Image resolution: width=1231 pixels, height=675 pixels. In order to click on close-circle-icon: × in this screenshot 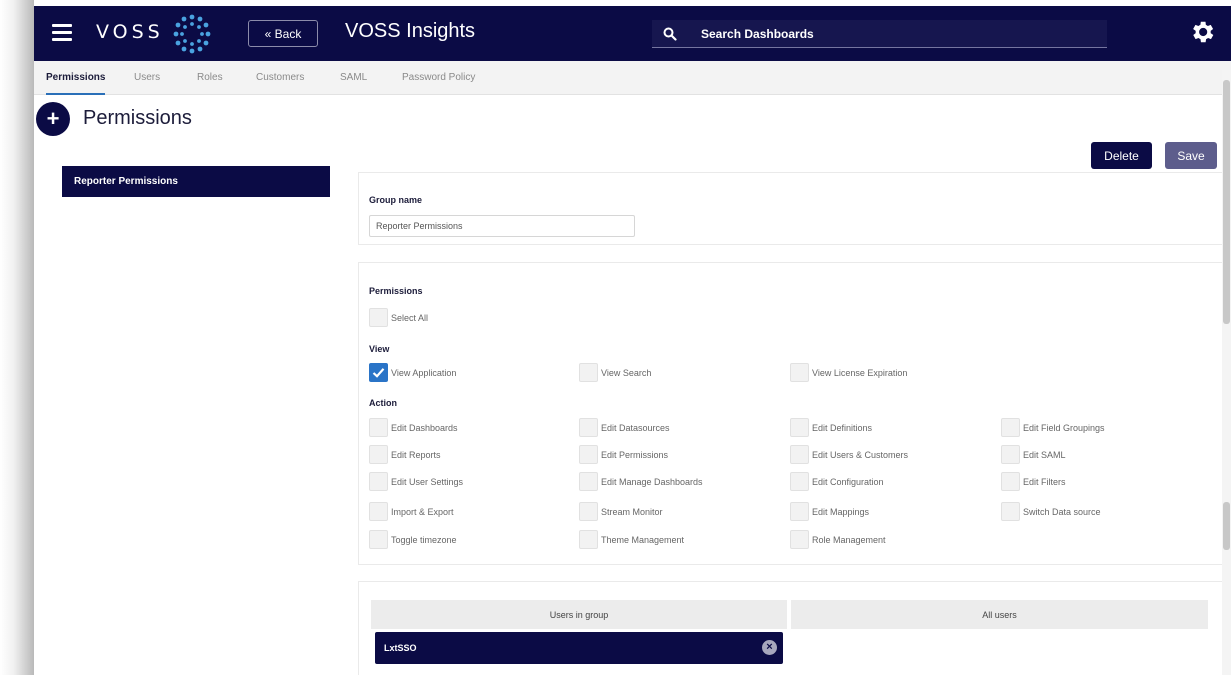, I will do `click(769, 647)`.